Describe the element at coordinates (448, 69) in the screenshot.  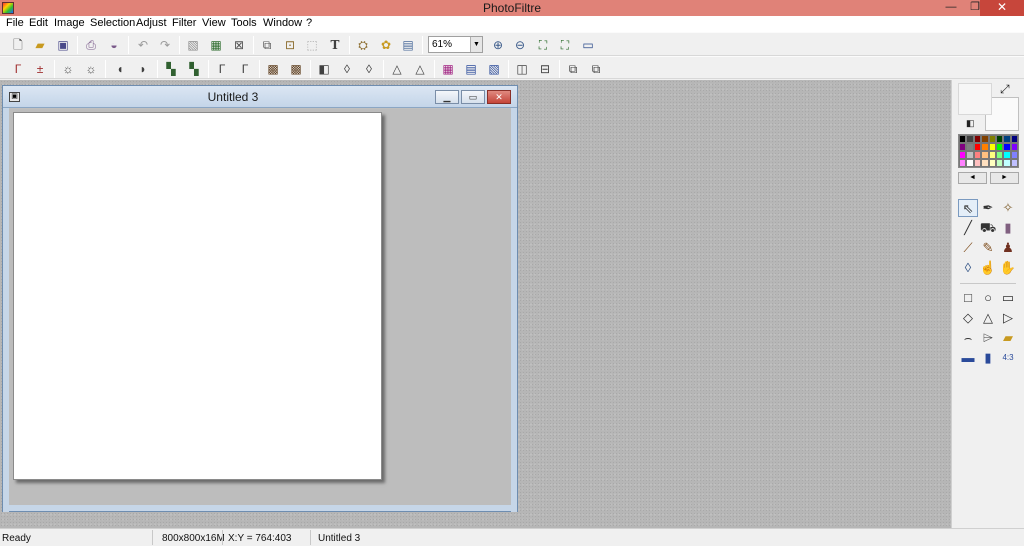
I see `color-balance-icon: ▦` at that location.